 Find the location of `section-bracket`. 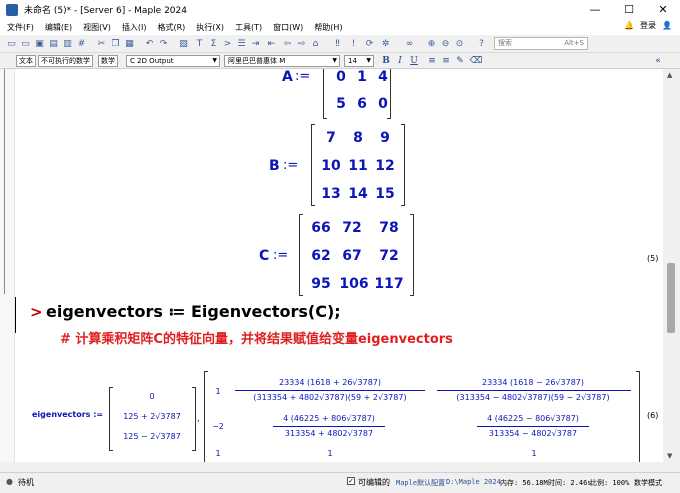

section-bracket is located at coordinates (4, 181).